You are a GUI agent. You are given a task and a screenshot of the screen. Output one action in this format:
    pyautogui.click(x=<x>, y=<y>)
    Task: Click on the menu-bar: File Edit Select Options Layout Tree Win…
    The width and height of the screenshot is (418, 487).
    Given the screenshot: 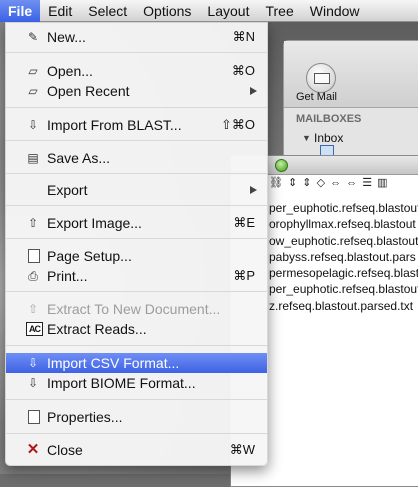 What is the action you would take?
    pyautogui.click(x=209, y=11)
    